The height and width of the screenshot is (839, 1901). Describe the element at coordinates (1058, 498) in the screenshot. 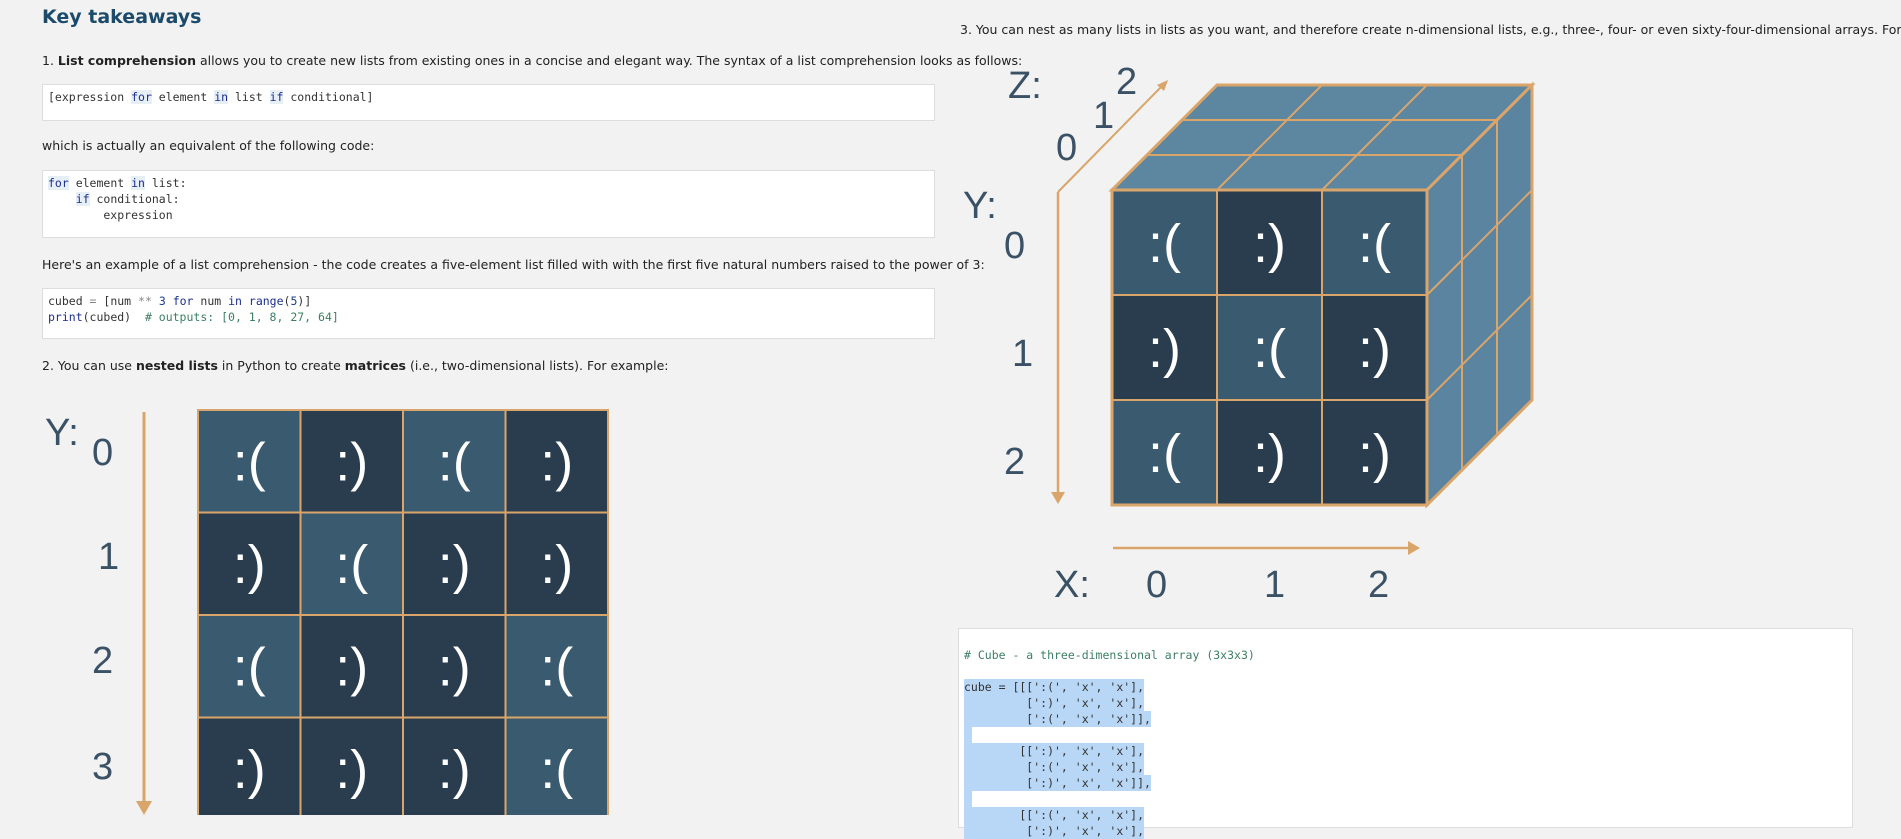

I see `cube-y-axis-arrowhead` at that location.